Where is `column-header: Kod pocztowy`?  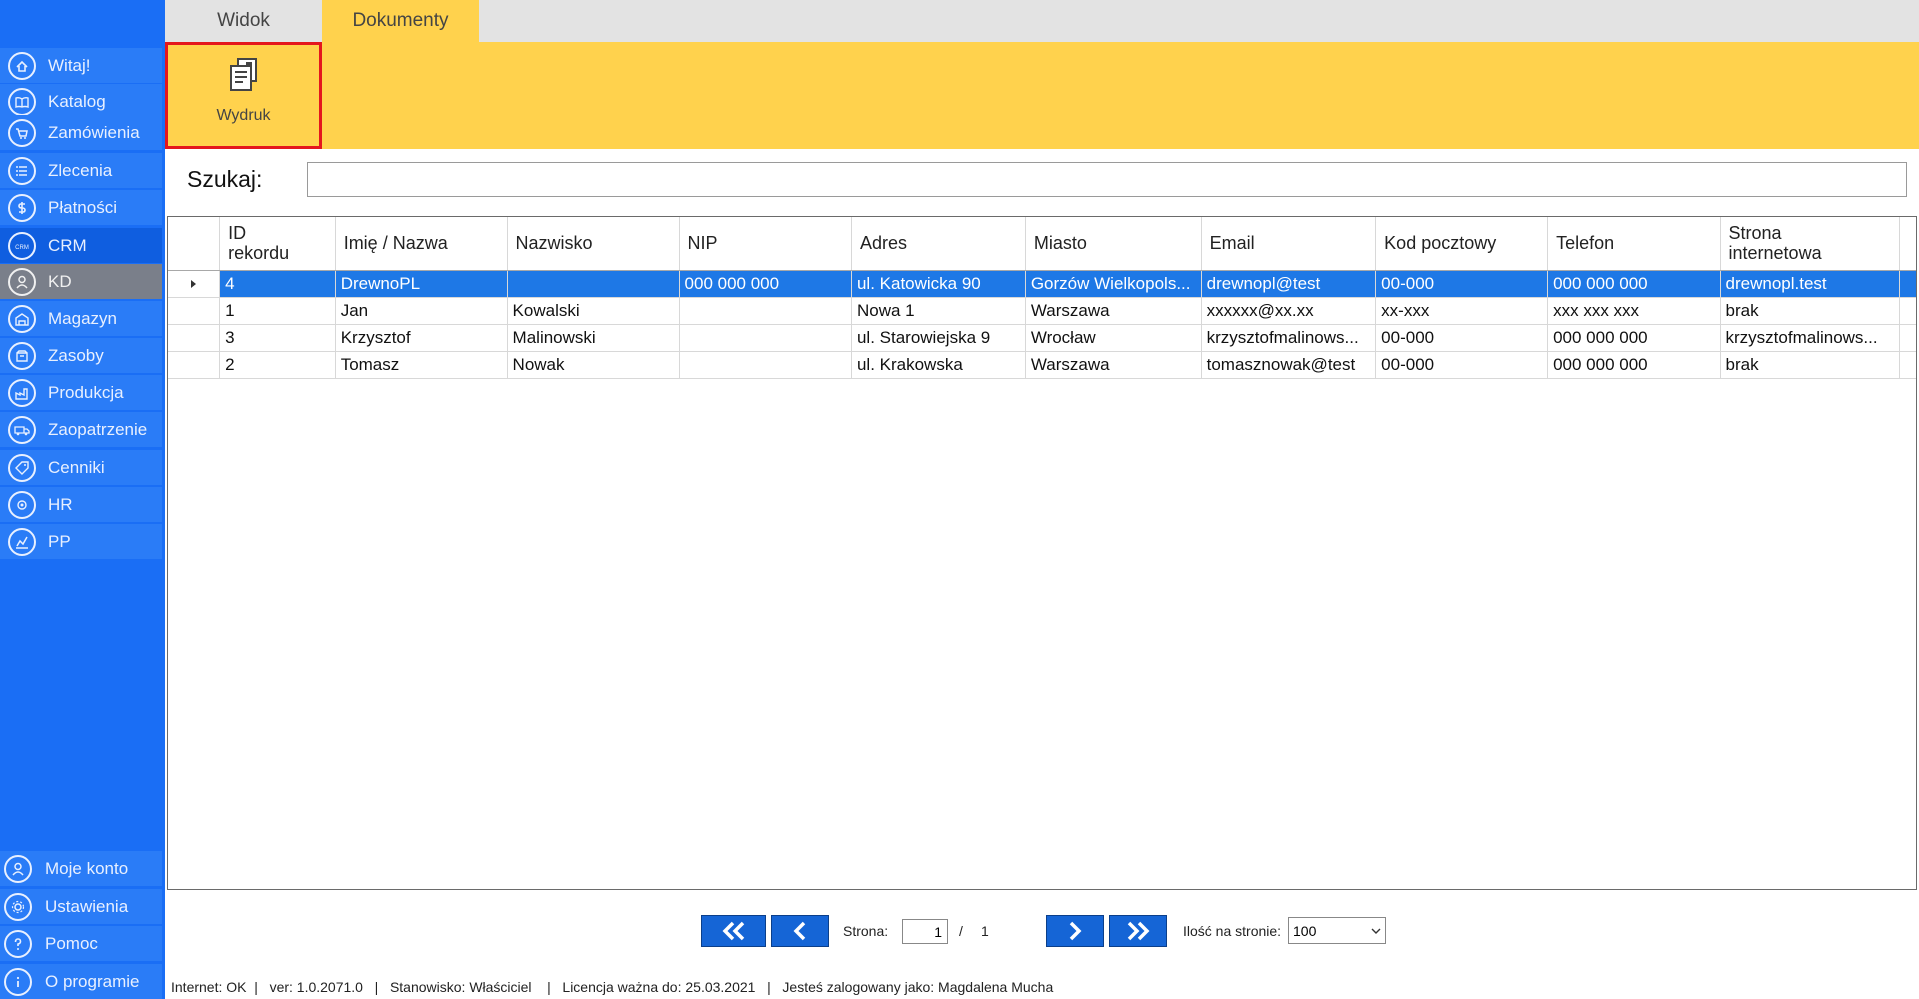
column-header: Kod pocztowy is located at coordinates (1462, 244).